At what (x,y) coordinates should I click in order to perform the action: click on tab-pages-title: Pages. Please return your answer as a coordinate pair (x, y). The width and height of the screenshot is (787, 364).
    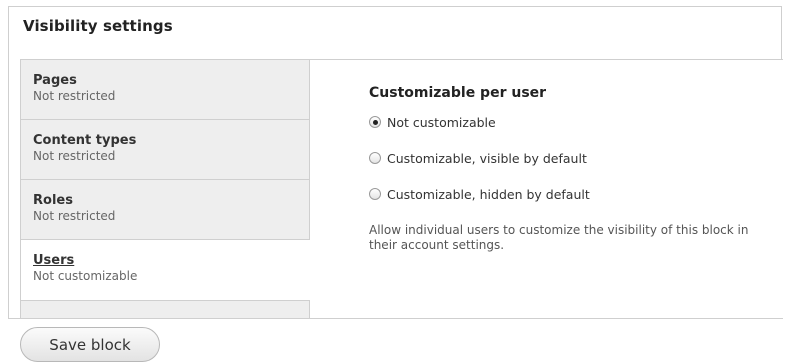
    Looking at the image, I should click on (55, 80).